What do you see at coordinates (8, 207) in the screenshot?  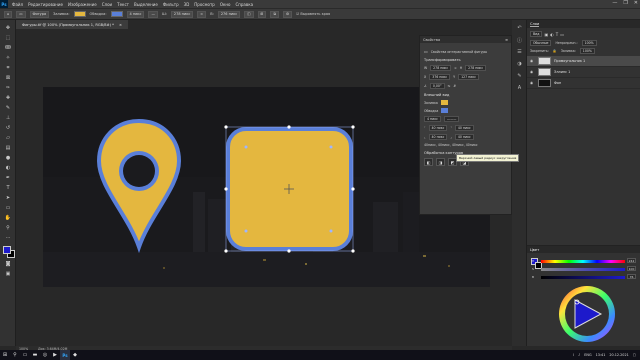 I see `rectangle-tool-icon: ▭` at bounding box center [8, 207].